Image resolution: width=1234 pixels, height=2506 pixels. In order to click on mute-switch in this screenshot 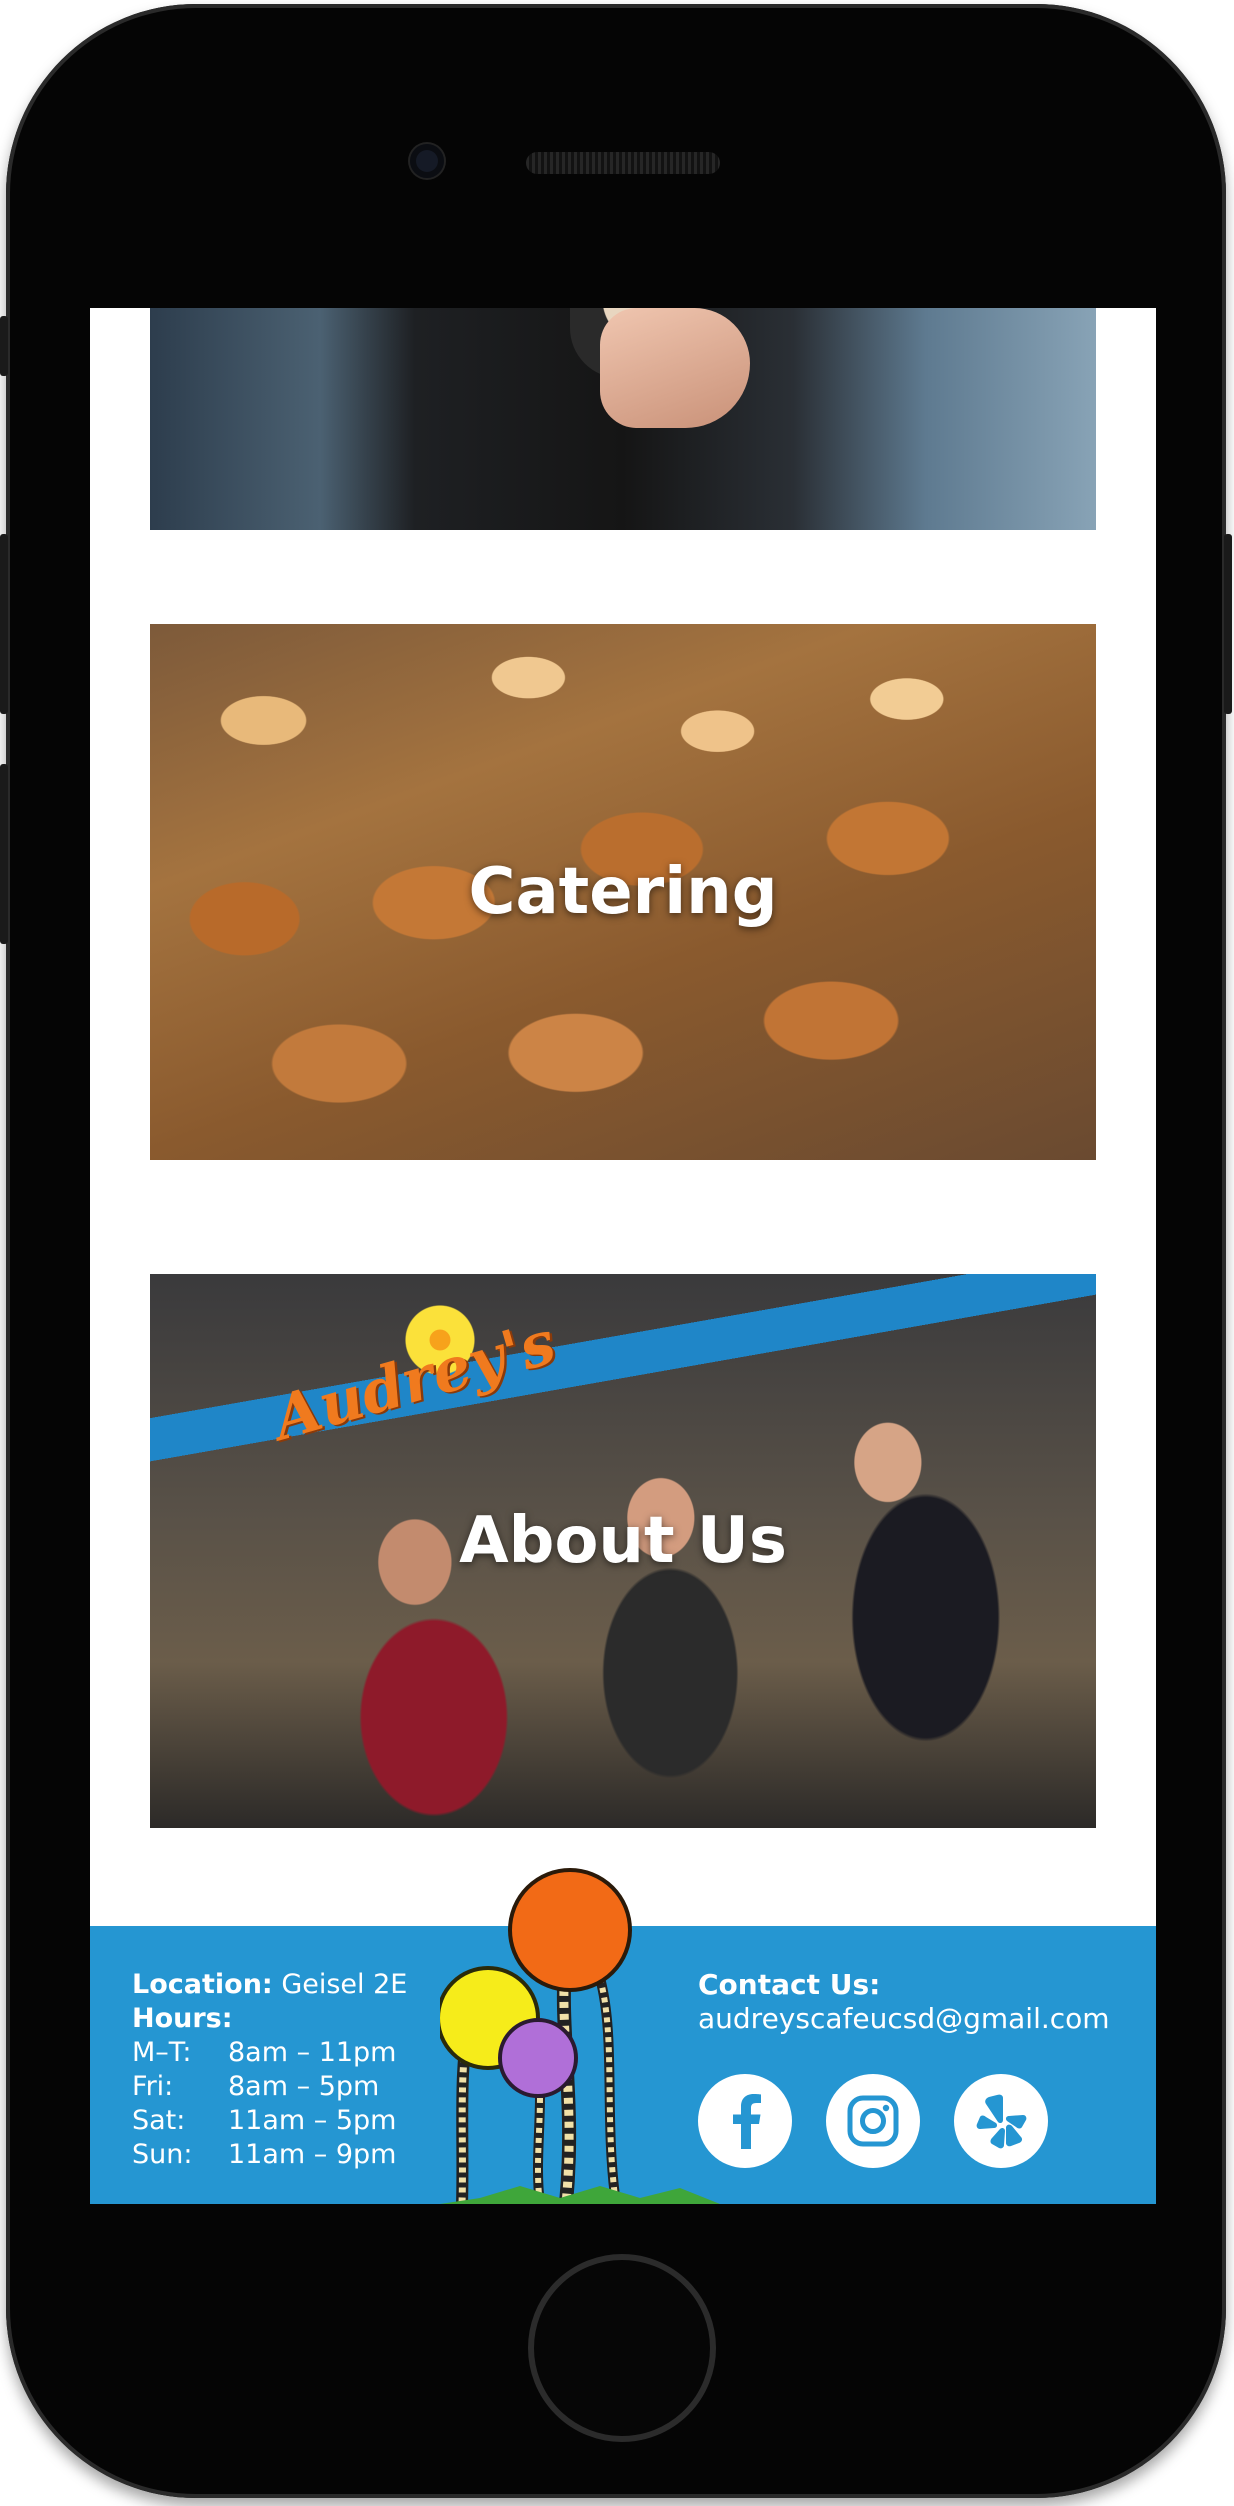, I will do `click(4, 346)`.